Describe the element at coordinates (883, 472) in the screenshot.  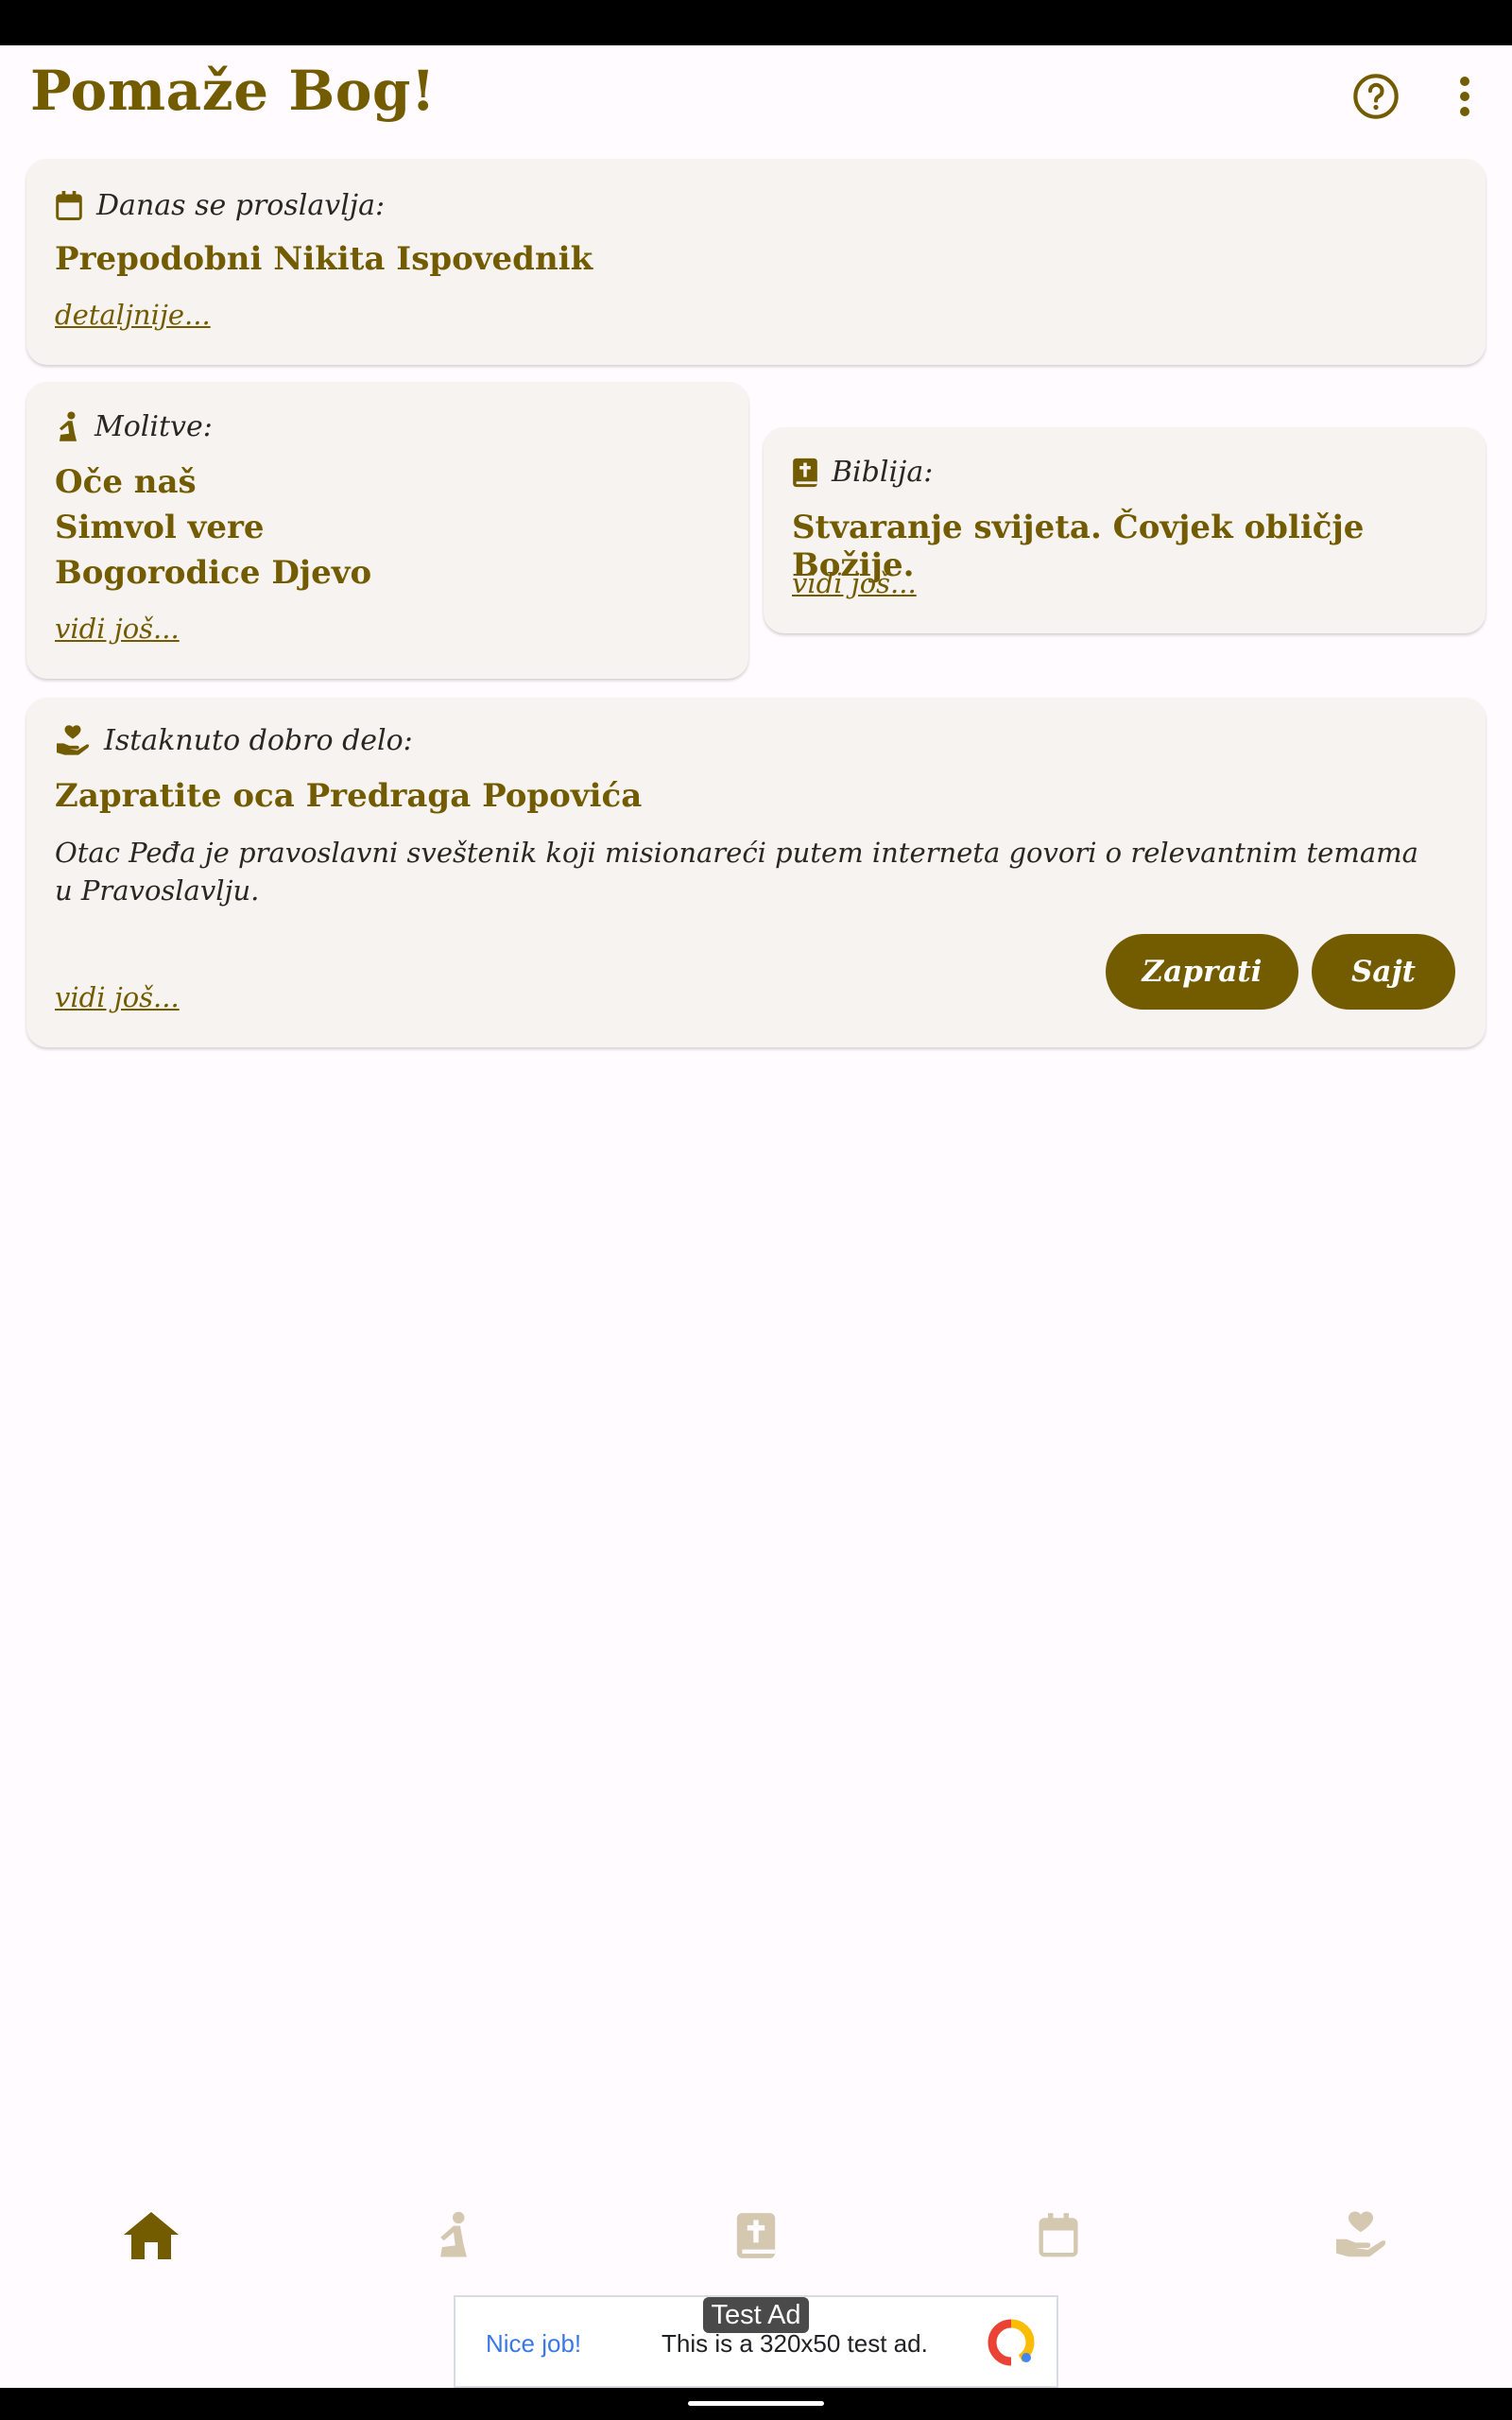
I see `bible-label: Biblija:` at that location.